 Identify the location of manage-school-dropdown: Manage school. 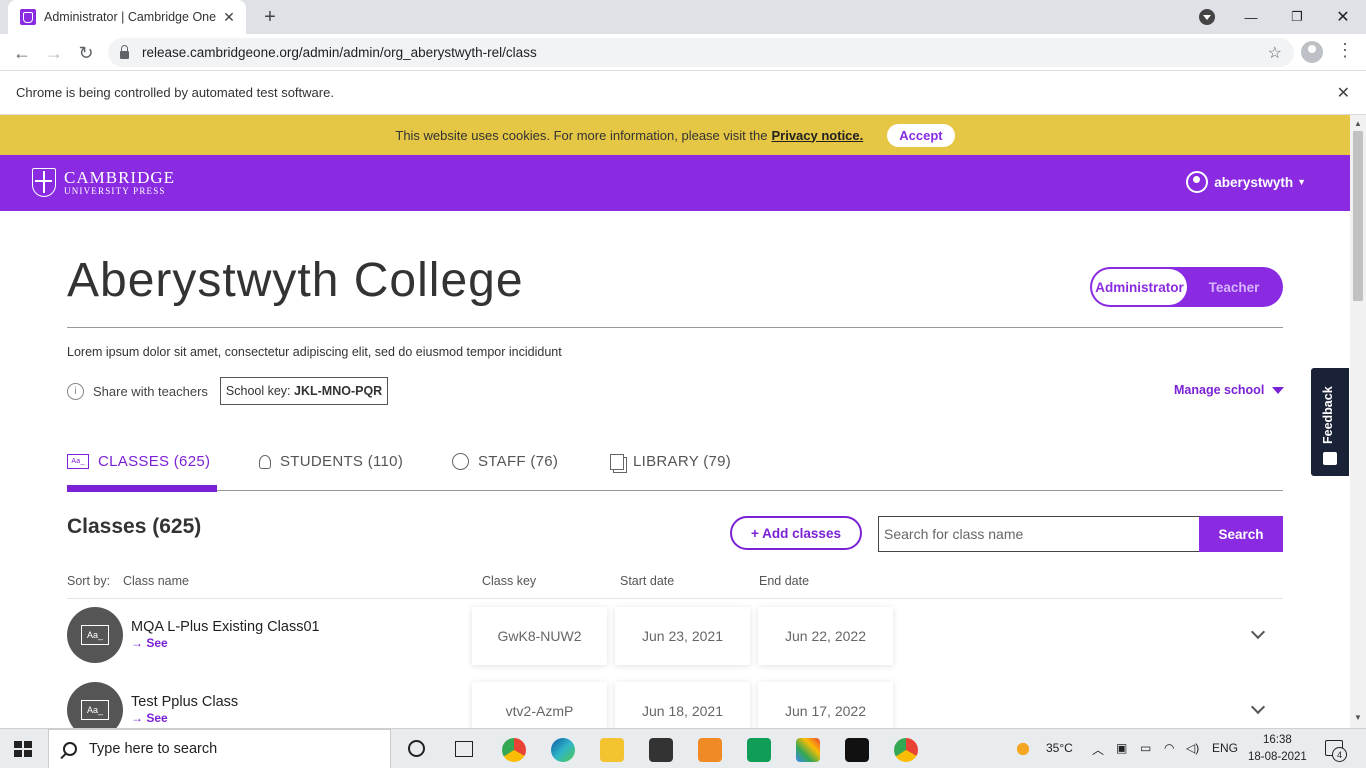
(1229, 390).